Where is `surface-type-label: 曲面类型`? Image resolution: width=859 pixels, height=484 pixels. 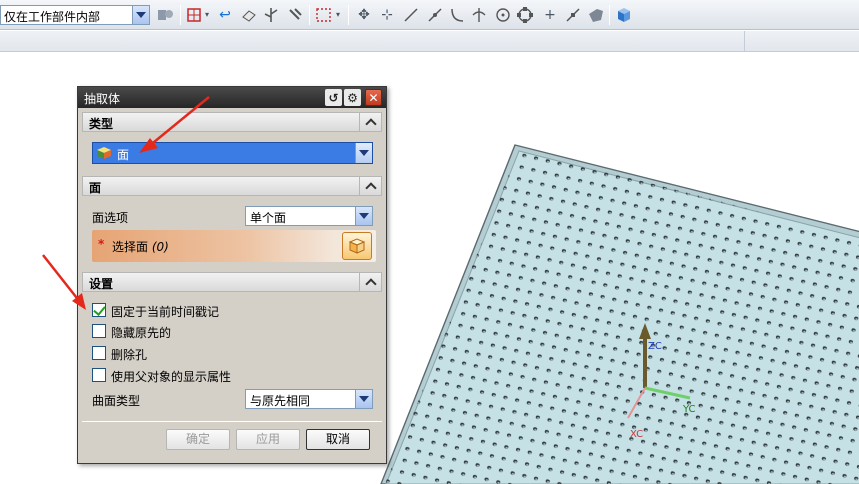 surface-type-label: 曲面类型 is located at coordinates (116, 401).